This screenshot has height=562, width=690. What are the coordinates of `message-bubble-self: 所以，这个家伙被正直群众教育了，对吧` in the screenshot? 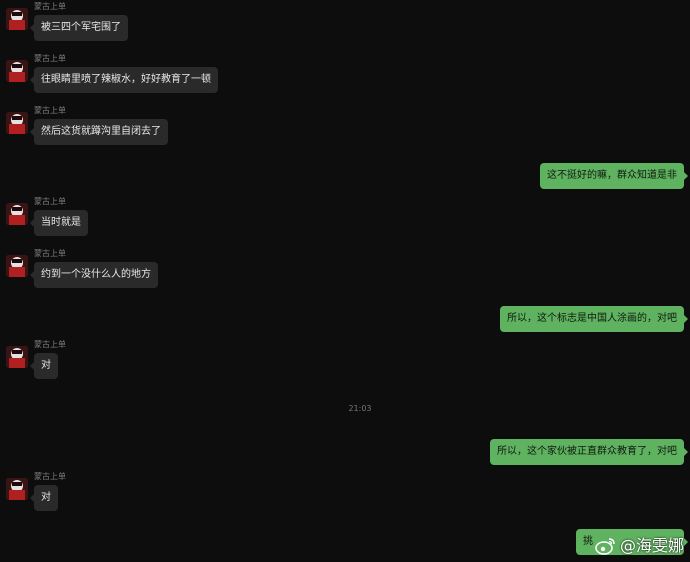 It's located at (589, 452).